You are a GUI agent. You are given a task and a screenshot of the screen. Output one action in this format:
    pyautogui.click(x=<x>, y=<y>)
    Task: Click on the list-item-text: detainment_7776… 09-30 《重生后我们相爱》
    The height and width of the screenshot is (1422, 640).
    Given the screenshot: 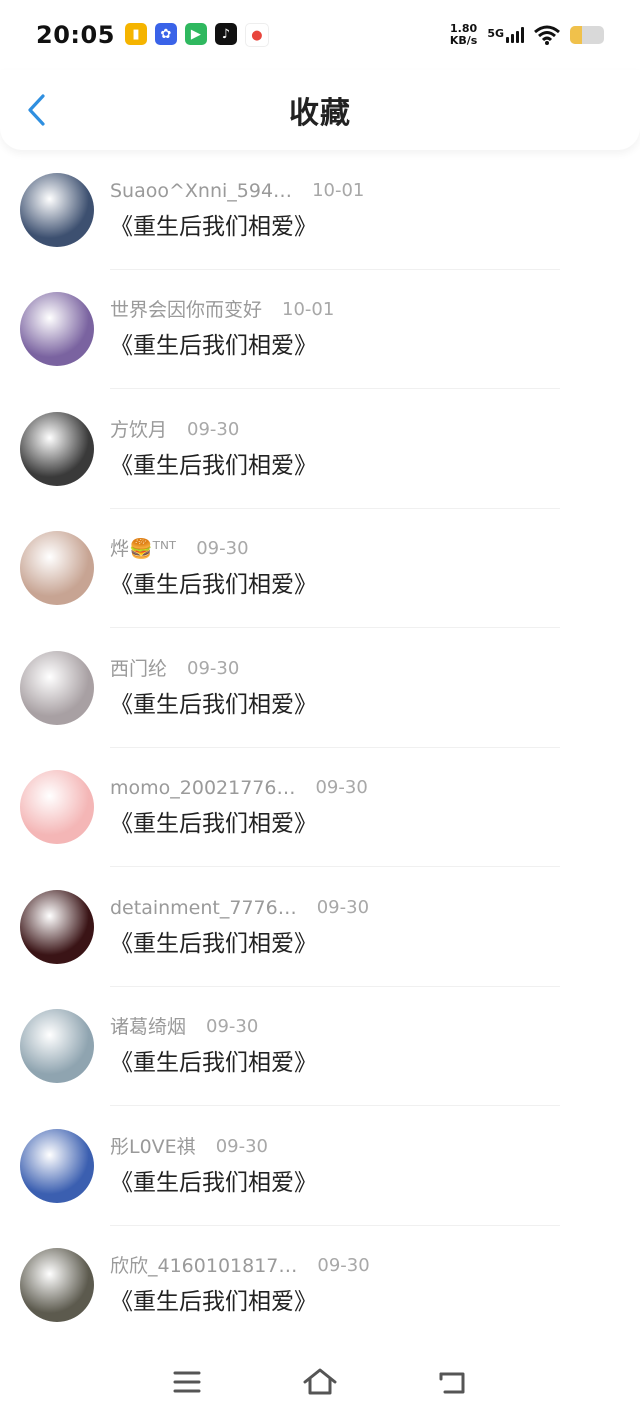 What is the action you would take?
    pyautogui.click(x=239, y=927)
    